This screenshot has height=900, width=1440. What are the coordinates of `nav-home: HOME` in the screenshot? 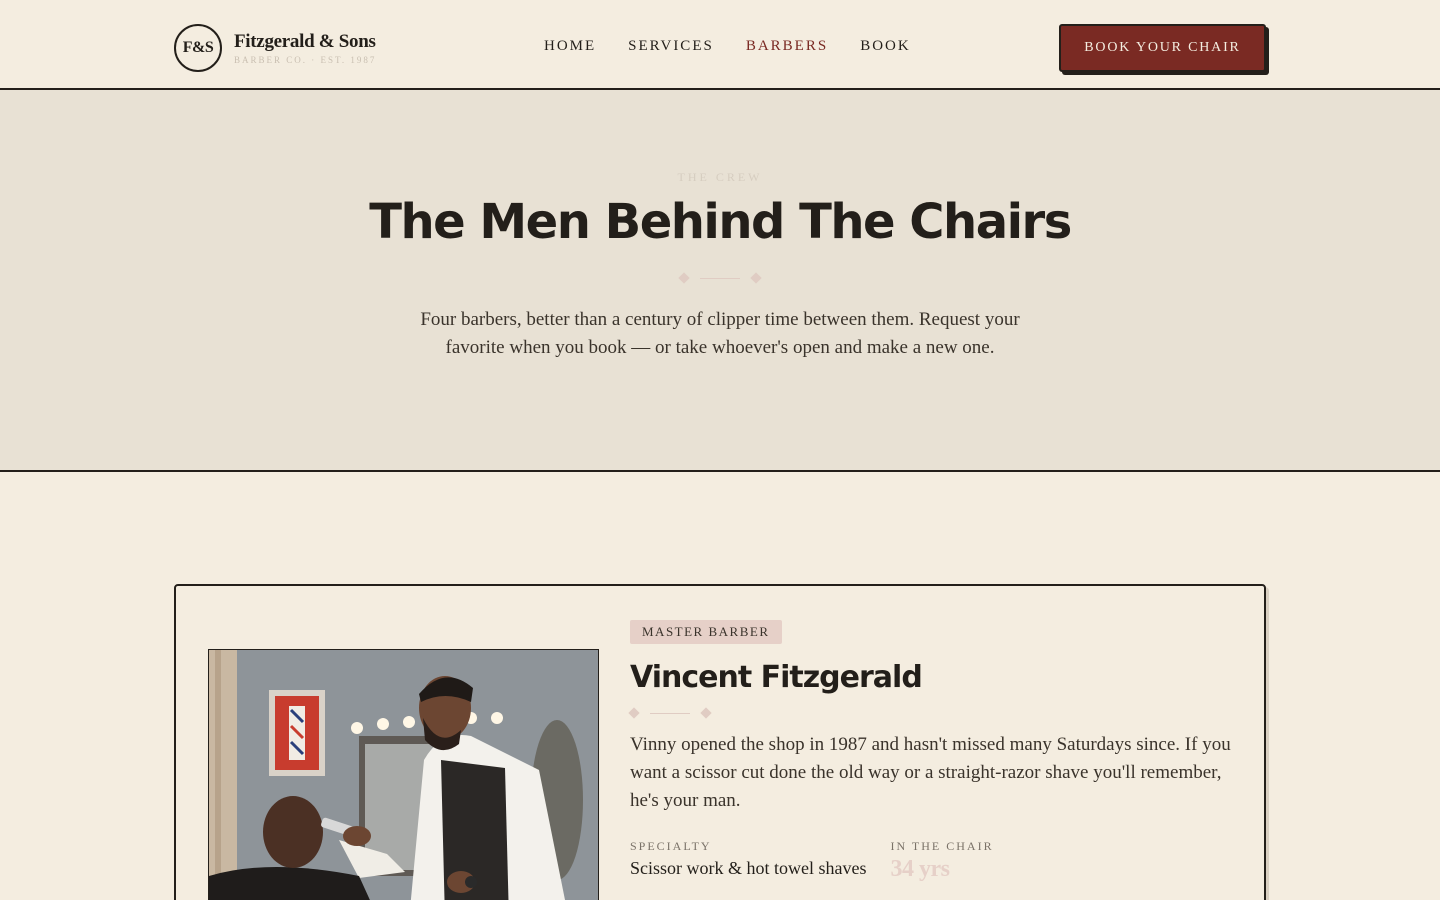 It's located at (570, 46).